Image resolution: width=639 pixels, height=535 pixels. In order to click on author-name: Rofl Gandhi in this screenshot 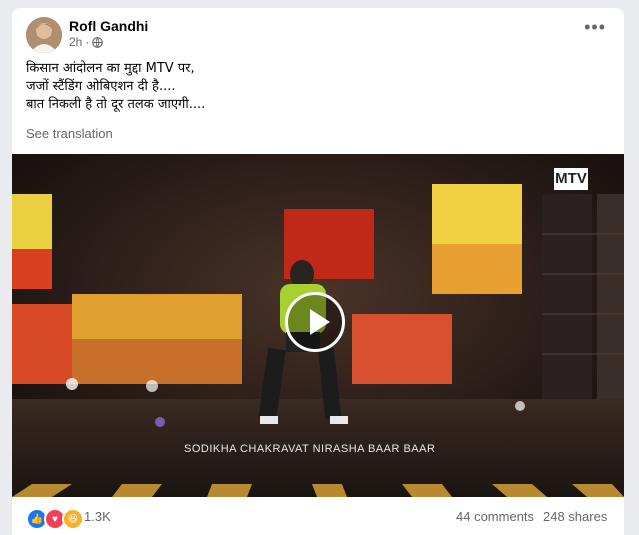, I will do `click(108, 26)`.